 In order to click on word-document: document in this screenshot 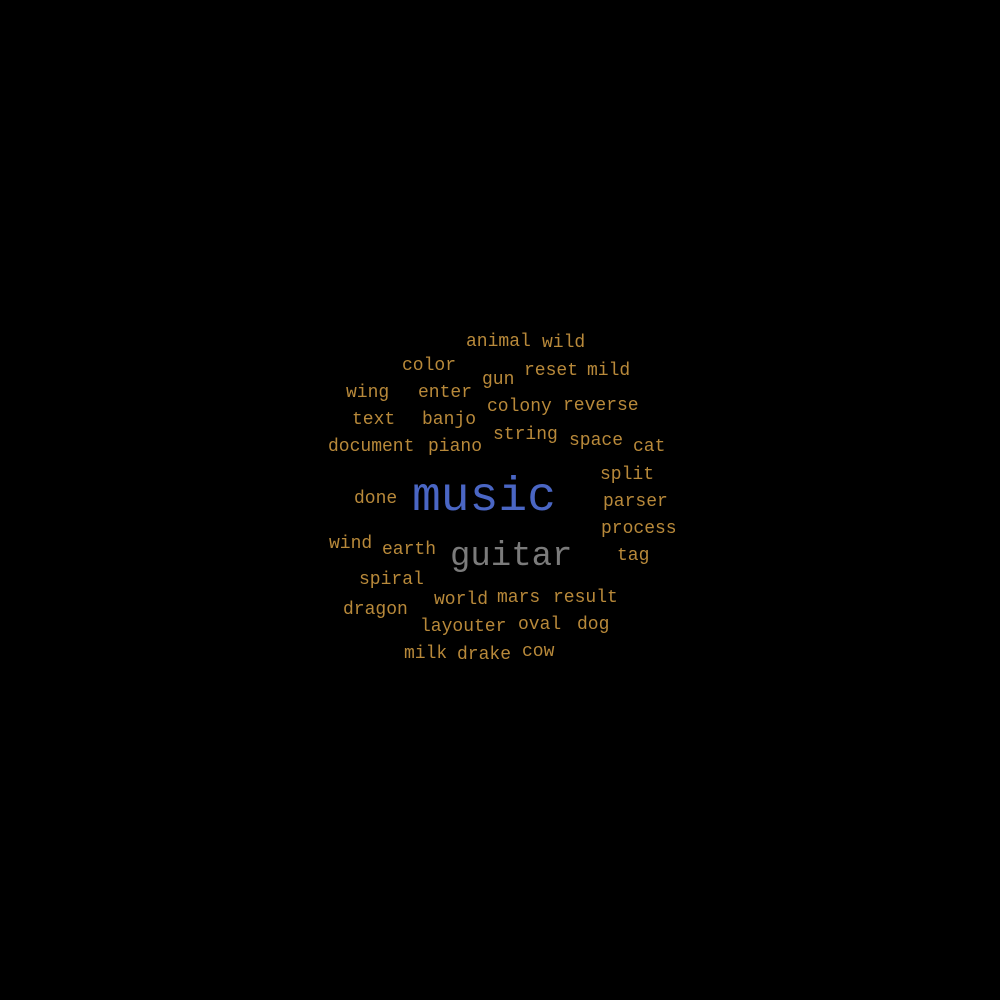, I will do `click(371, 447)`.